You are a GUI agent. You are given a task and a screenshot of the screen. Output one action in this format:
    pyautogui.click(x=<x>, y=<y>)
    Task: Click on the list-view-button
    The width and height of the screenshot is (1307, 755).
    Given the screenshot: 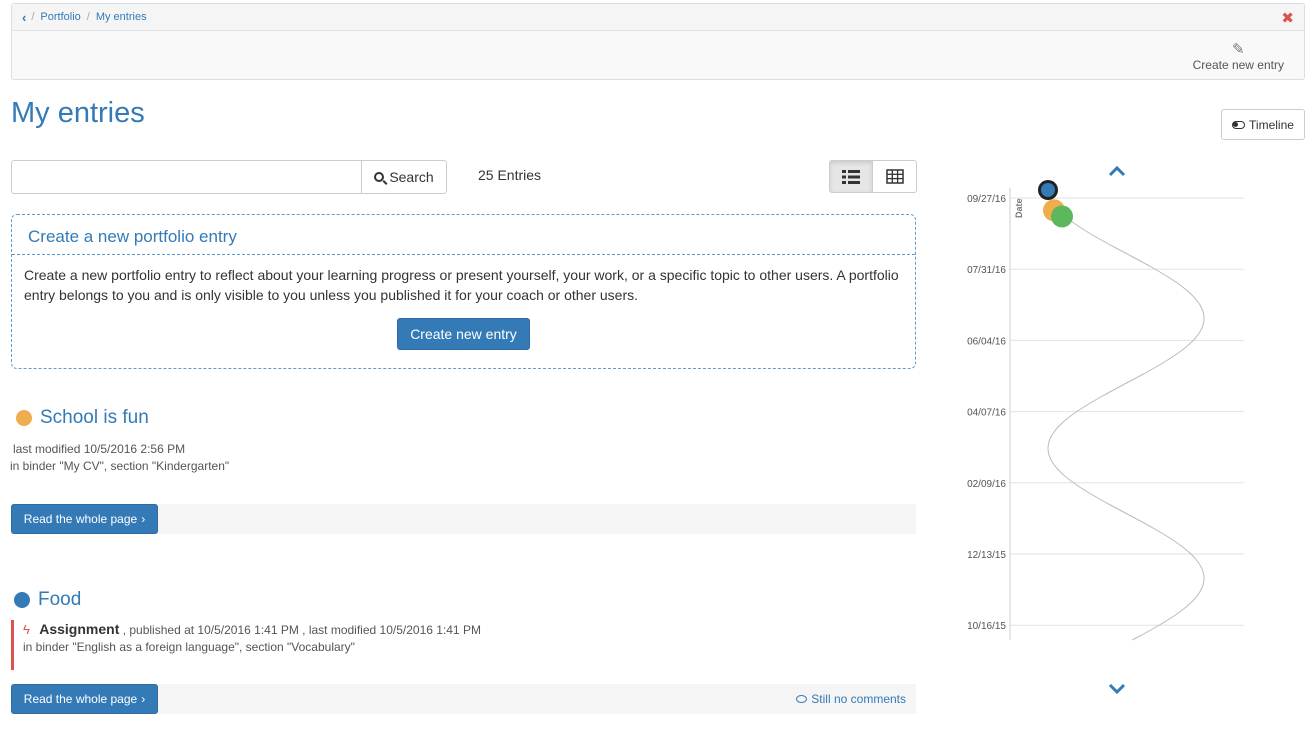 What is the action you would take?
    pyautogui.click(x=851, y=176)
    